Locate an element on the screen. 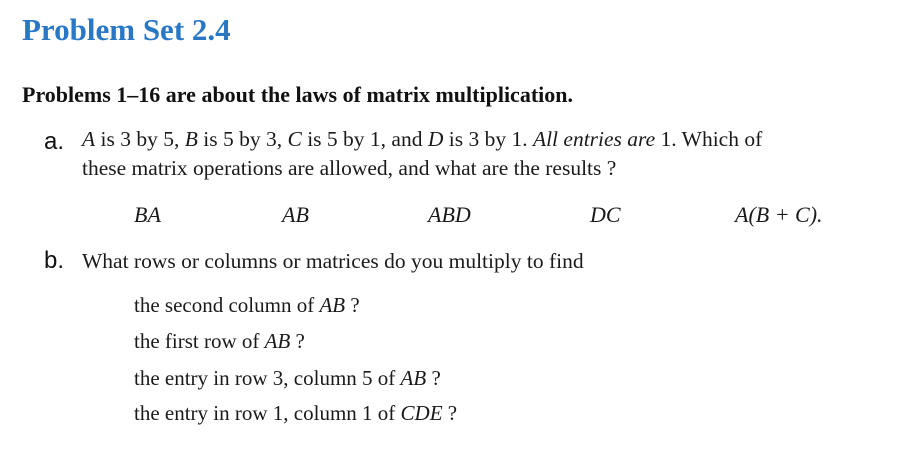 The height and width of the screenshot is (473, 922). item-text: the entry in row 1, column 1 of is located at coordinates (267, 413).